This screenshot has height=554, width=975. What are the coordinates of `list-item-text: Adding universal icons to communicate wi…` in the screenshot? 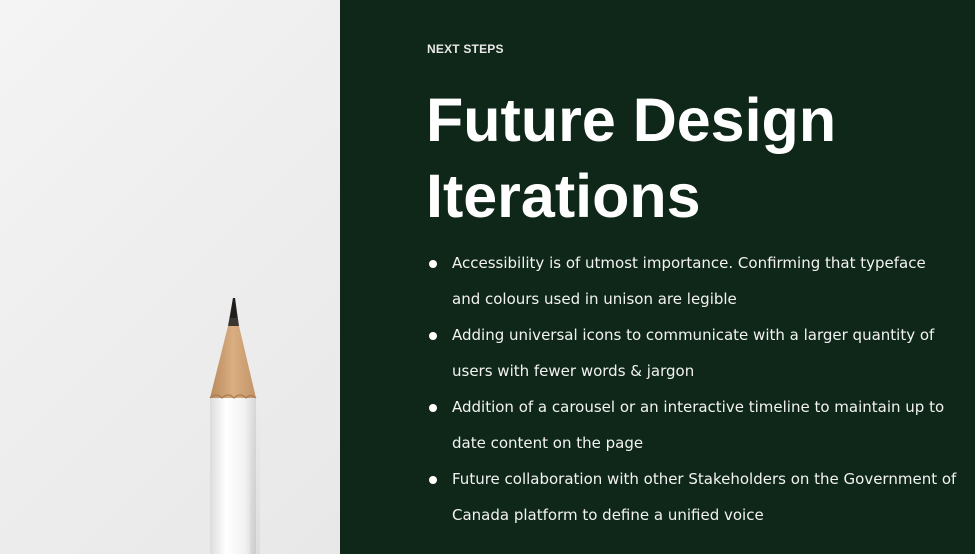 It's located at (693, 353).